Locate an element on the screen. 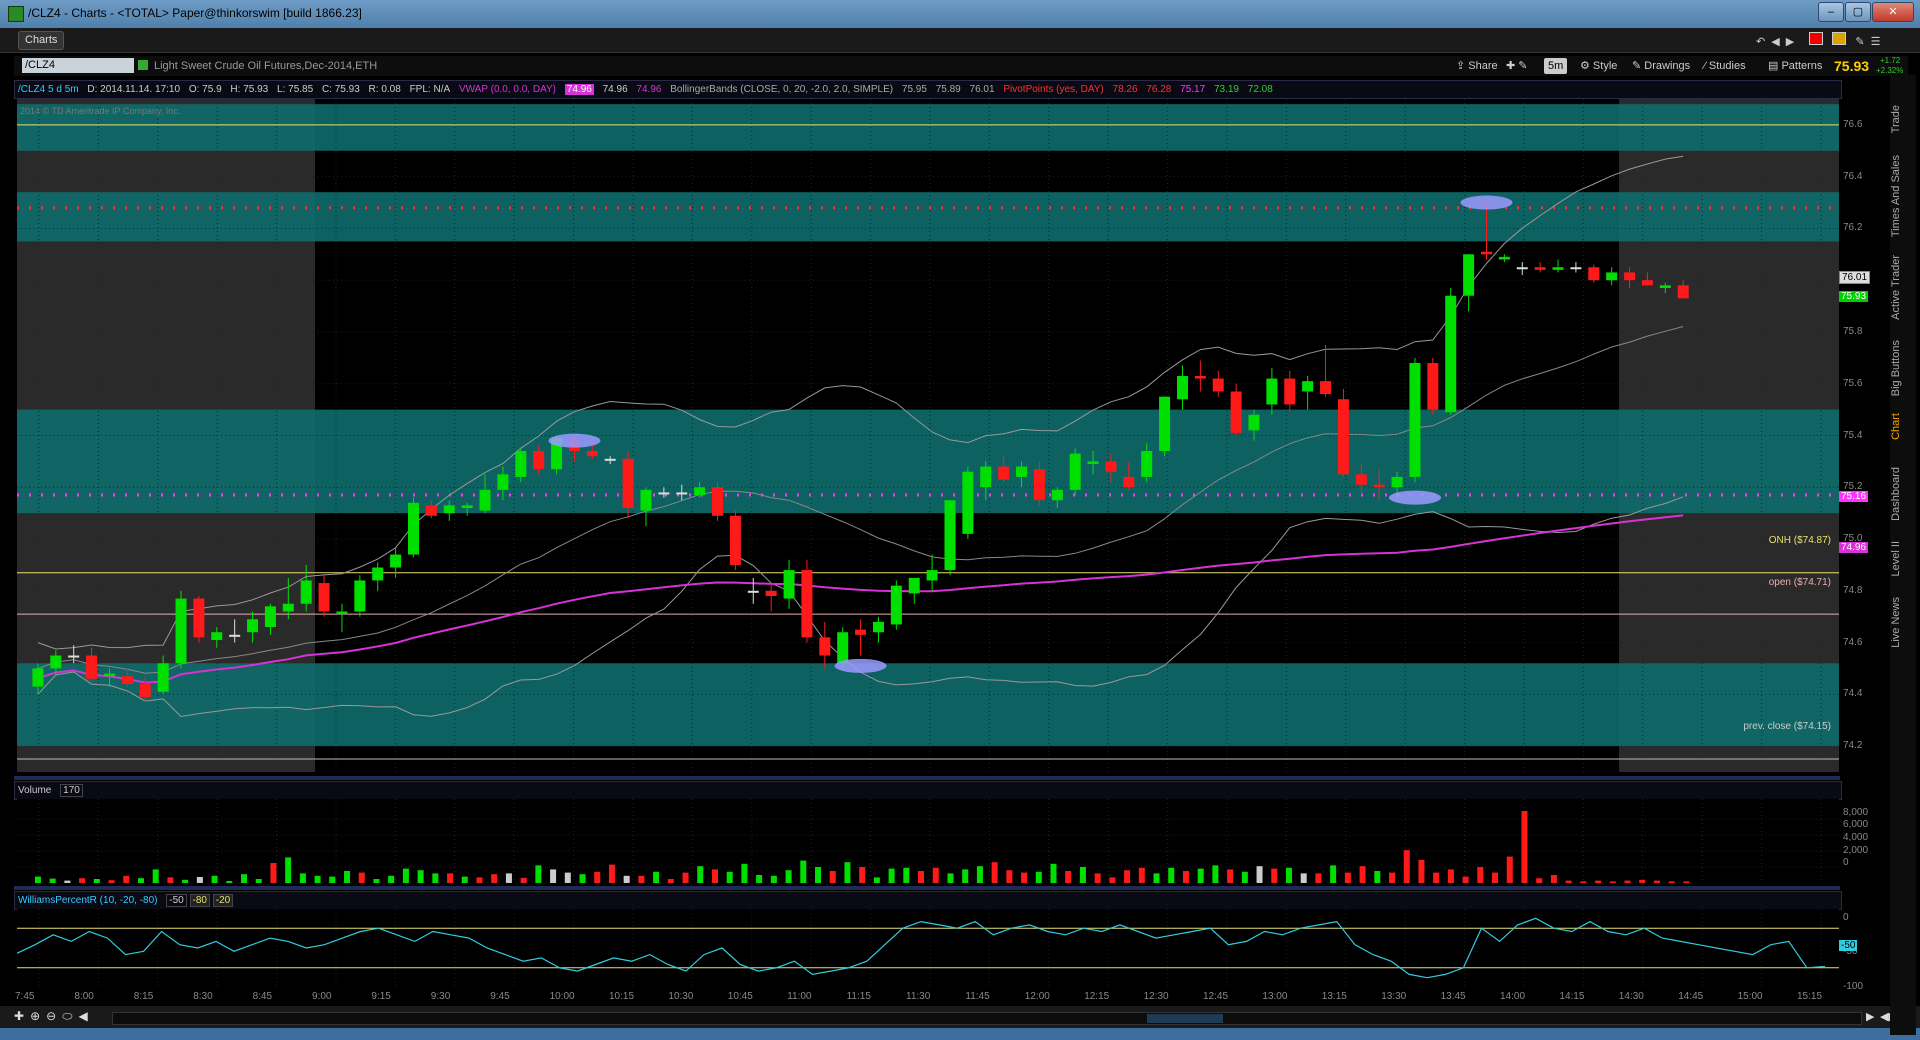 The width and height of the screenshot is (1920, 1040). tab-charts: Charts is located at coordinates (41, 40).